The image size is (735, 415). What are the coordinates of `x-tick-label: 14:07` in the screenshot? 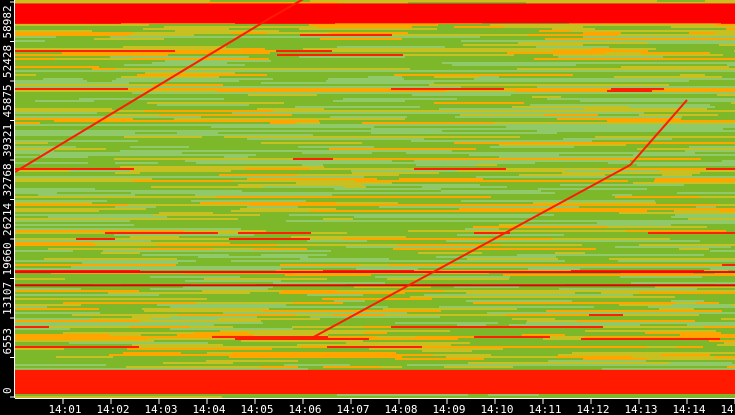 It's located at (352, 409).